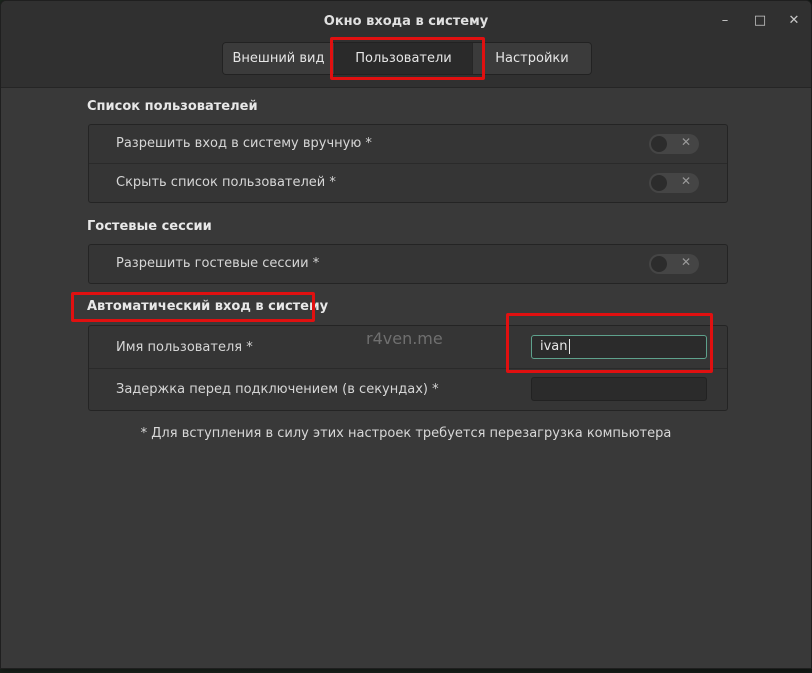  What do you see at coordinates (279, 58) in the screenshot?
I see `tab-appearance: Внешний вид` at bounding box center [279, 58].